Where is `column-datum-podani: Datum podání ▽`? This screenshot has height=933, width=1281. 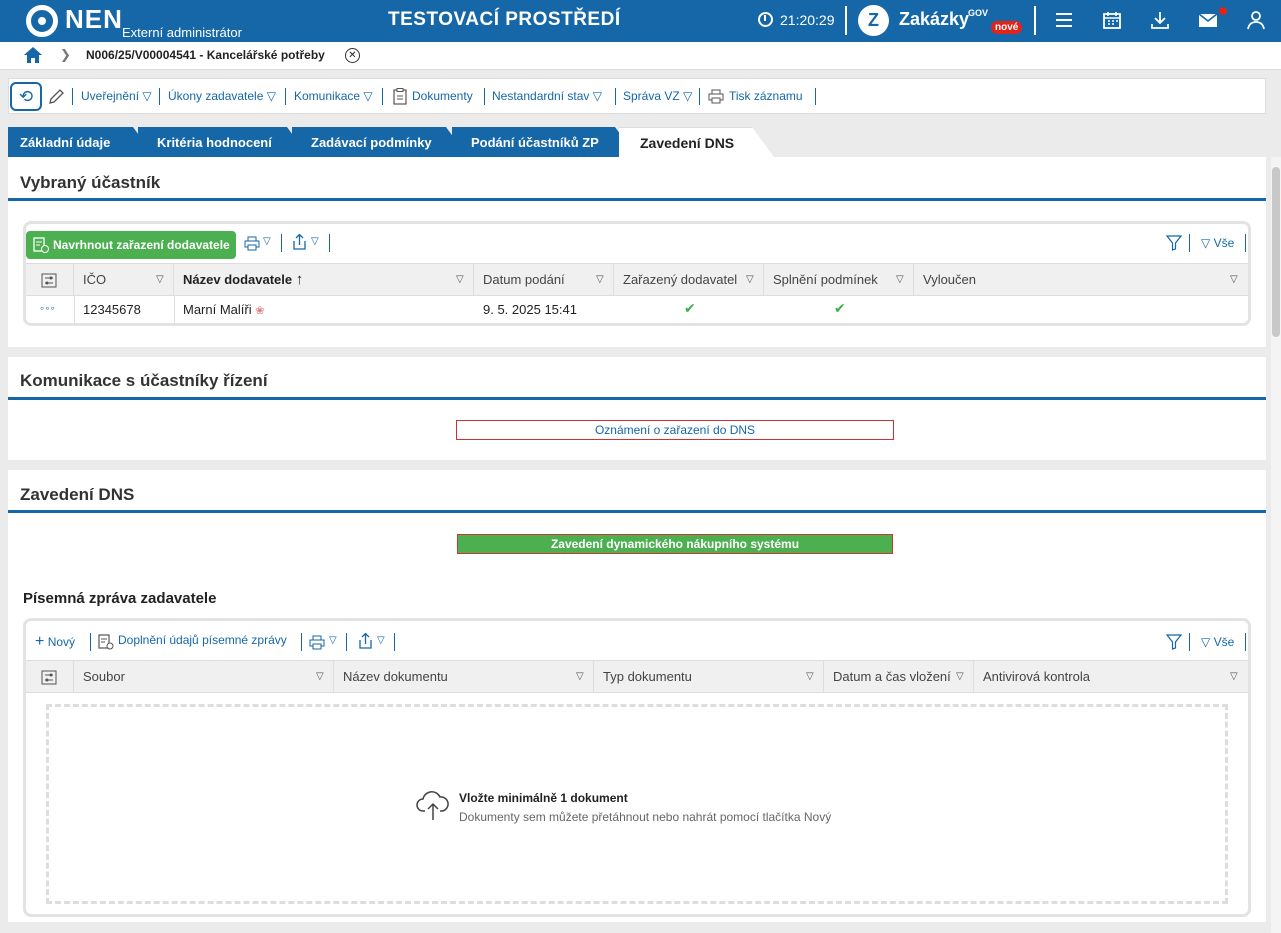
column-datum-podani: Datum podání ▽ is located at coordinates (544, 280).